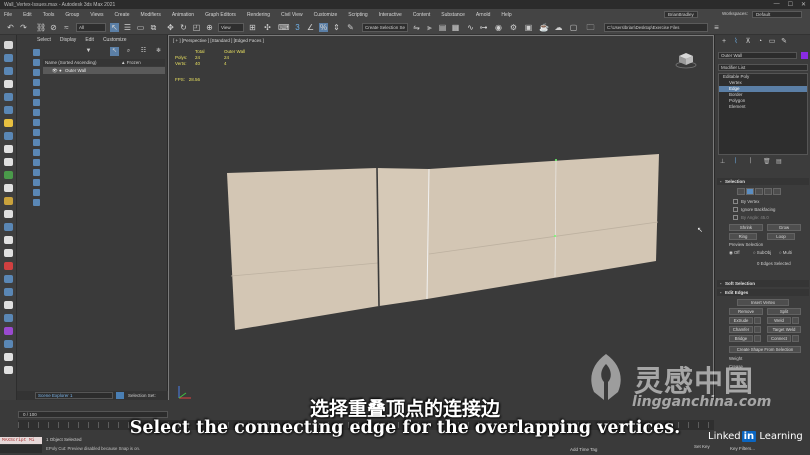  I want to click on border-level-icon, so click(759, 191).